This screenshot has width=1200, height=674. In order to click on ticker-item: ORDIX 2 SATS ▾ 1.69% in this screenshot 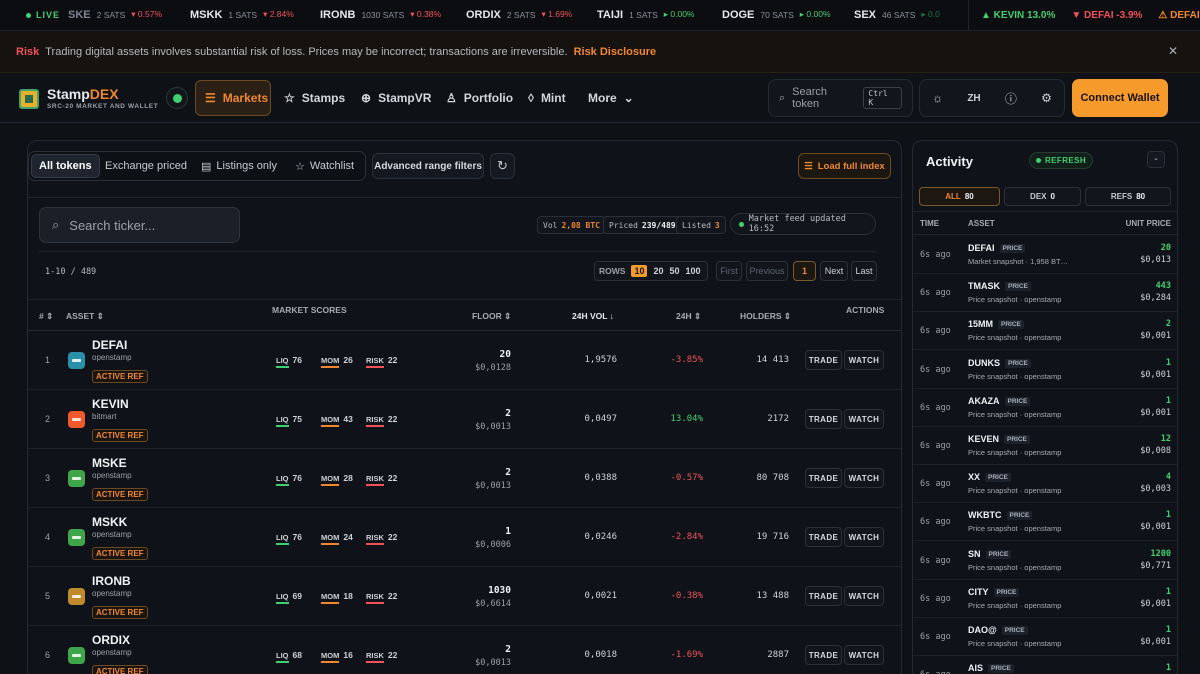, I will do `click(519, 15)`.